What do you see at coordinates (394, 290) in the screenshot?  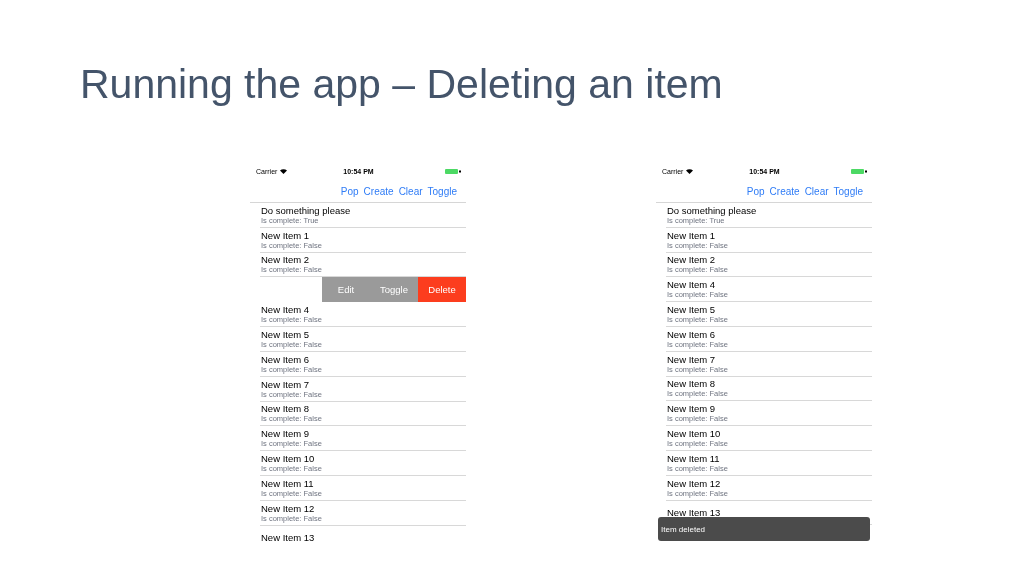 I see `swipe-action-button: Toggle` at bounding box center [394, 290].